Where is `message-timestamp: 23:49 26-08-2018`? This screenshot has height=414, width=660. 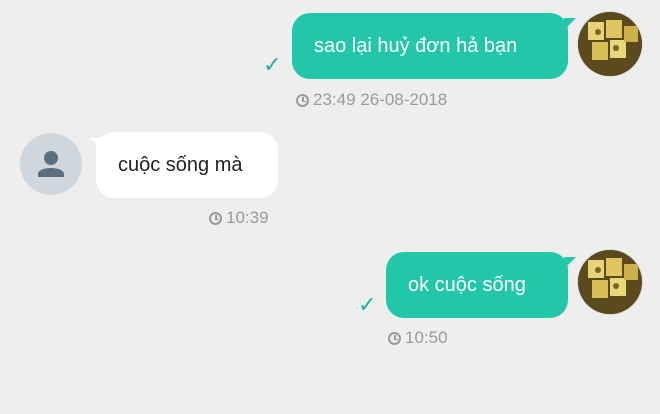
message-timestamp: 23:49 26-08-2018 is located at coordinates (371, 100).